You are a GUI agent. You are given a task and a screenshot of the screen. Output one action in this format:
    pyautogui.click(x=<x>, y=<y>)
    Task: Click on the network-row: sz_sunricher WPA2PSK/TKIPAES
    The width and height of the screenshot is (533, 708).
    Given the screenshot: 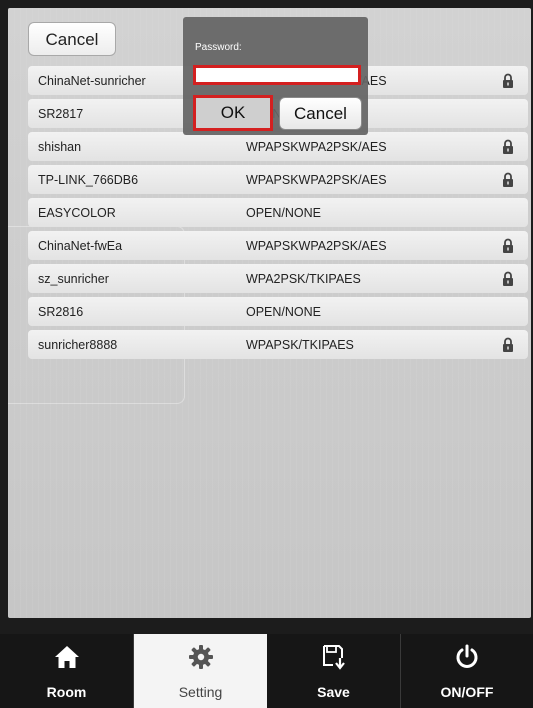 What is the action you would take?
    pyautogui.click(x=278, y=278)
    